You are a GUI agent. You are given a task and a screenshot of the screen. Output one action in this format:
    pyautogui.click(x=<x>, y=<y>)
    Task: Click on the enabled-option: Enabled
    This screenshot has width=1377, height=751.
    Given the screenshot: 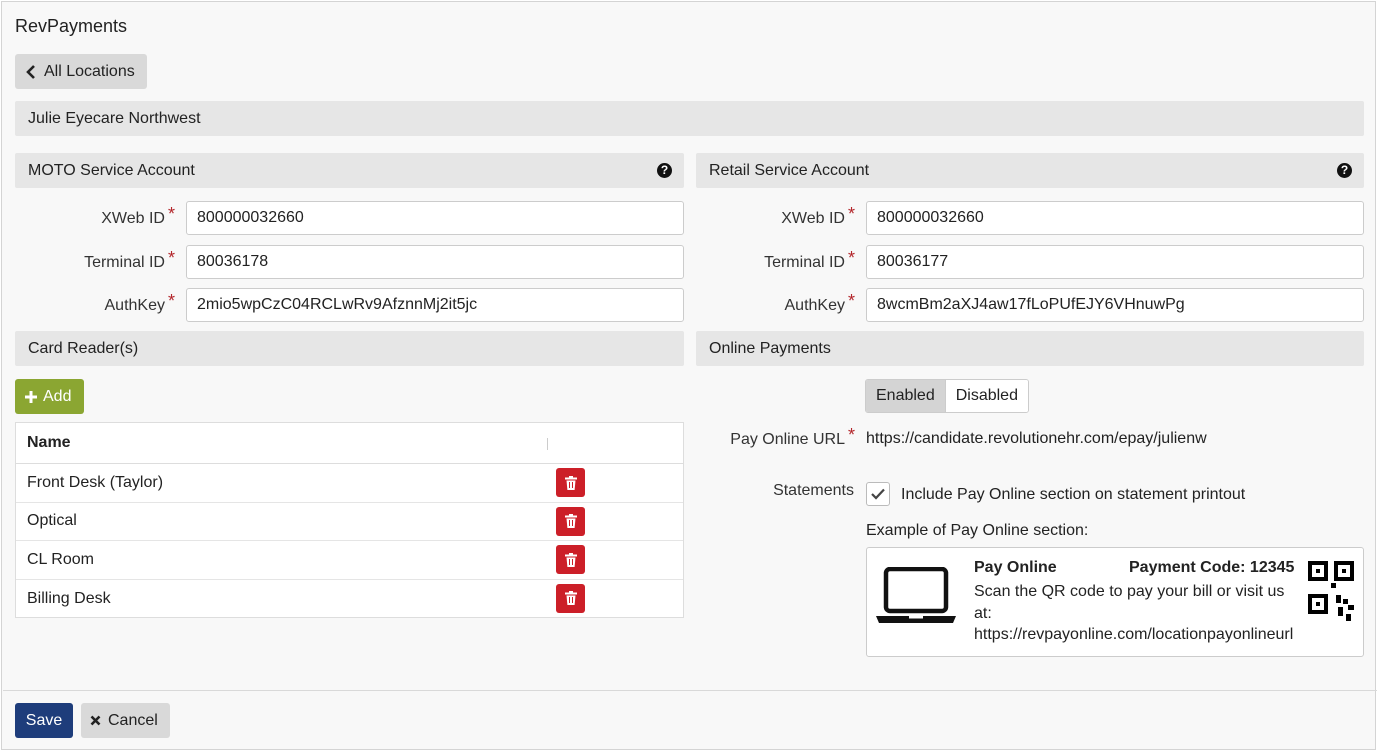 What is the action you would take?
    pyautogui.click(x=905, y=396)
    